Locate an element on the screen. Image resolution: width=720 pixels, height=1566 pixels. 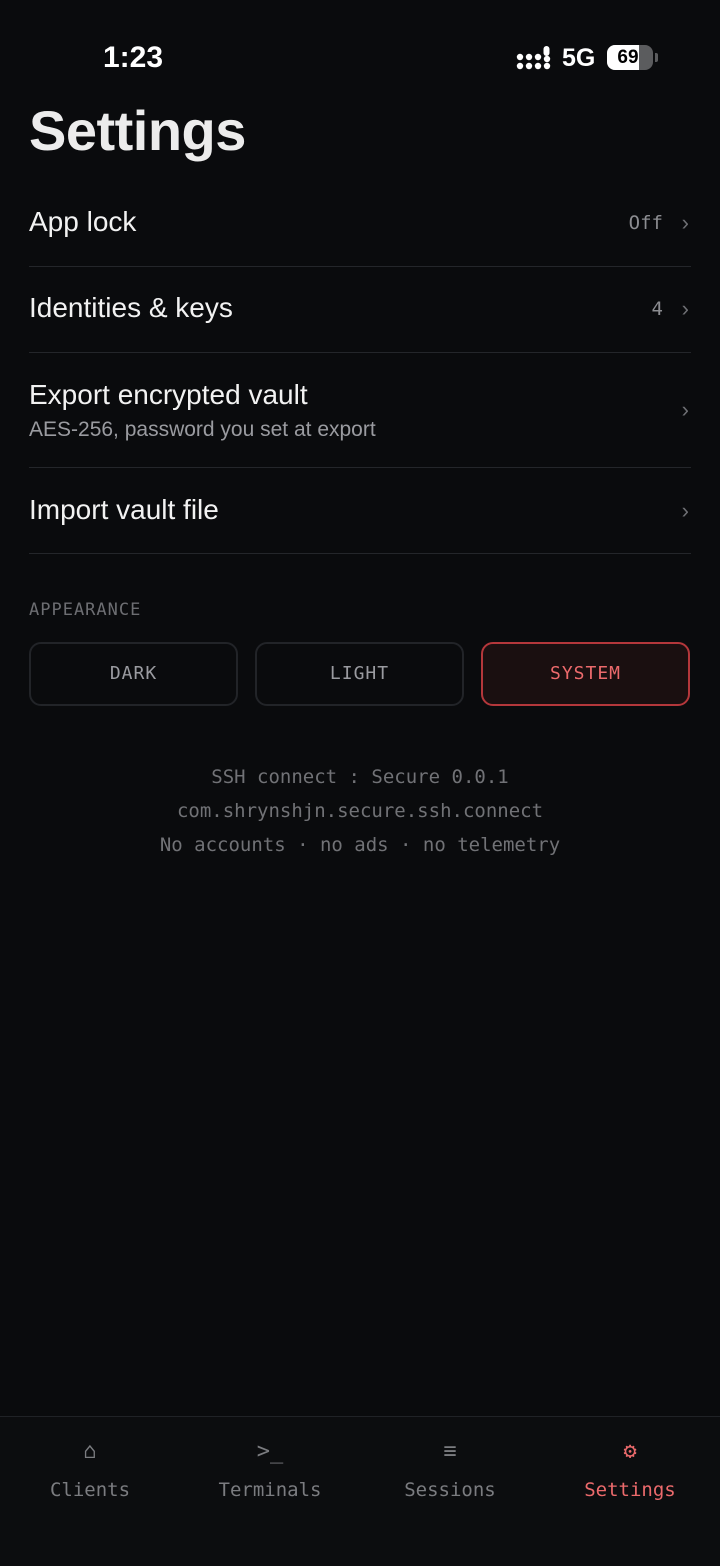
tab-settings: ⚙ Settings is located at coordinates (630, 1472).